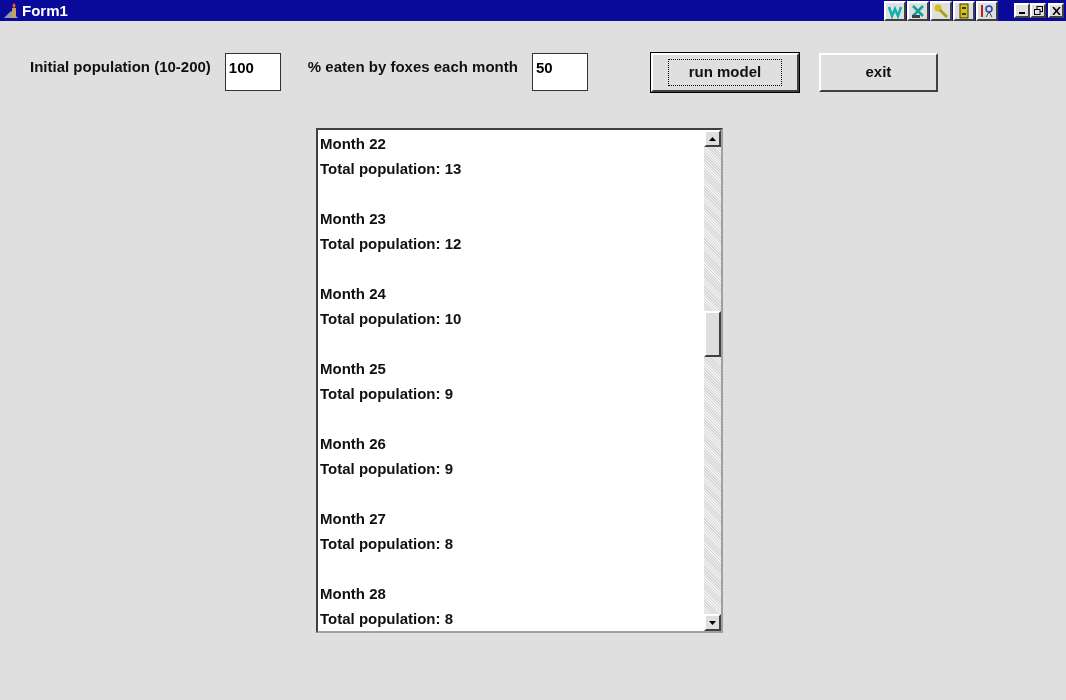 The height and width of the screenshot is (700, 1066). Describe the element at coordinates (45, 10) in the screenshot. I see `window-title: Form1` at that location.